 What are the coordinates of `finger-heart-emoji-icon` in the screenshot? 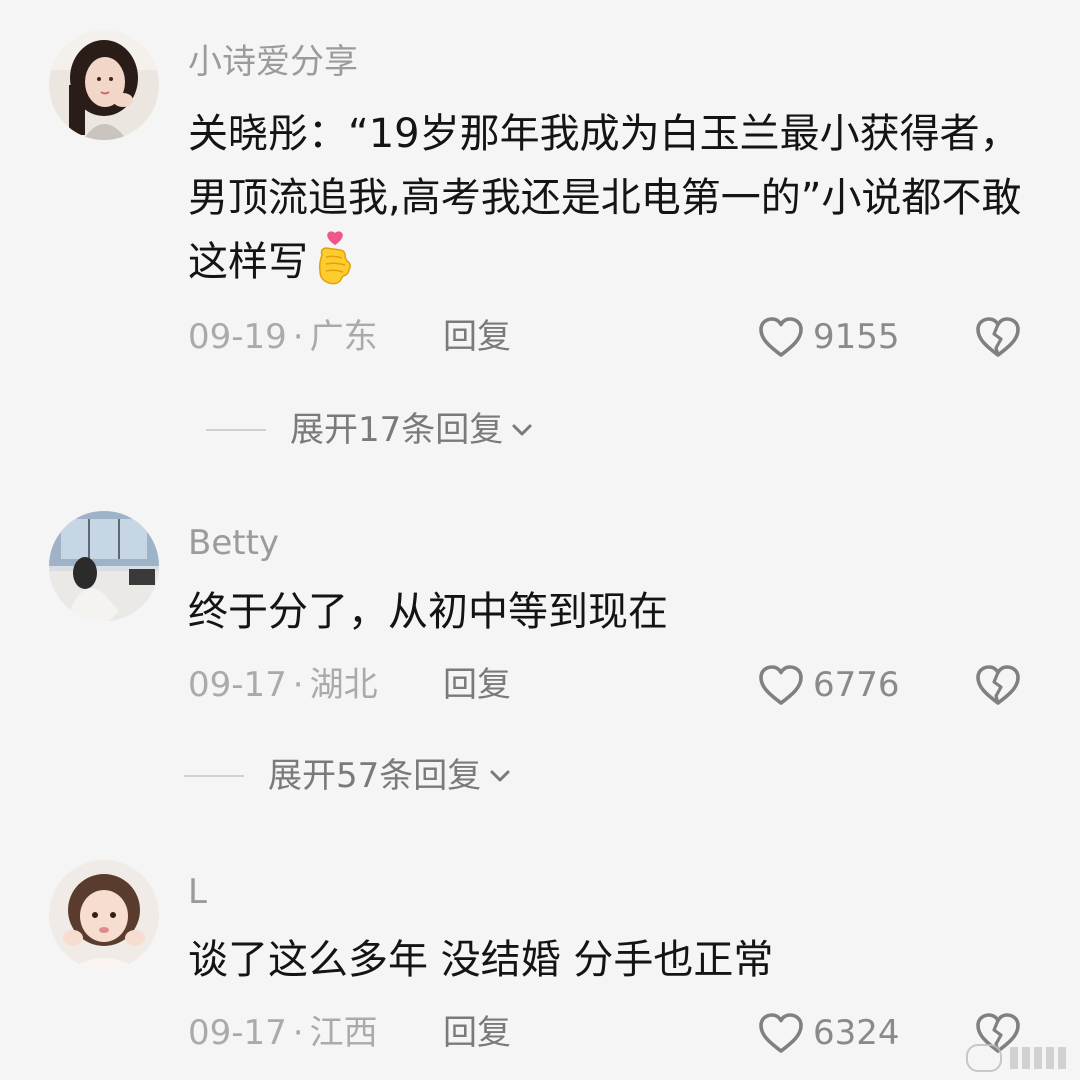 It's located at (335, 258).